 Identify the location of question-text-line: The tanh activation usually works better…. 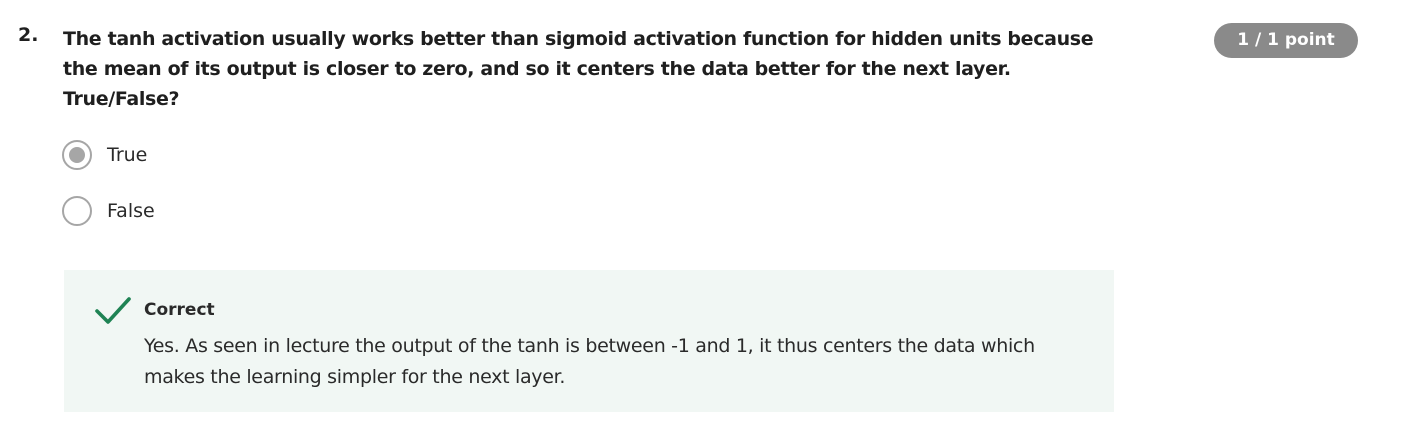
(578, 39).